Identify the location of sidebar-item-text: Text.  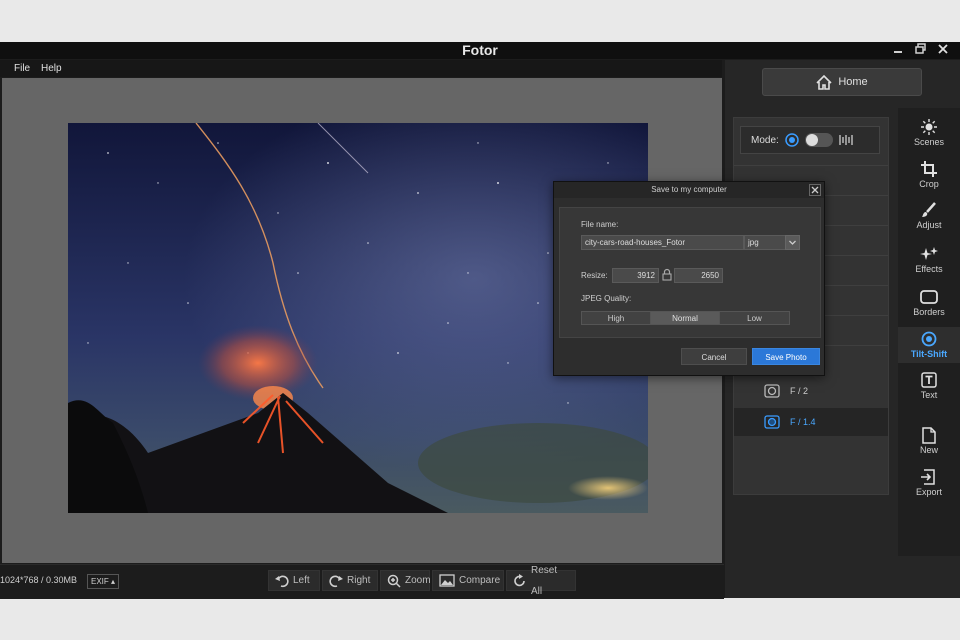
(929, 385).